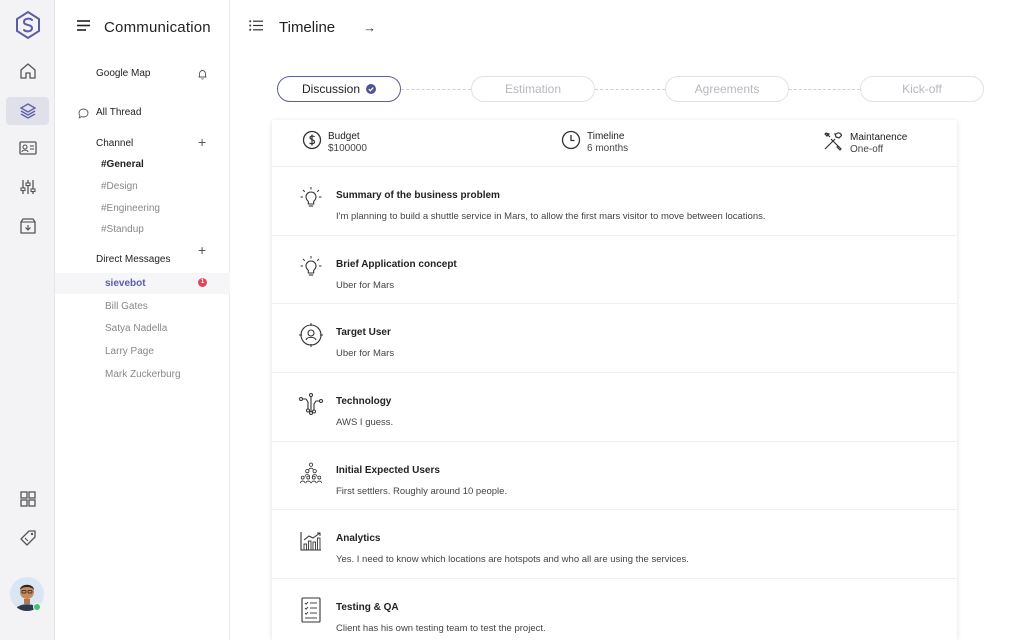  I want to click on step-estimation: Estimation, so click(533, 89).